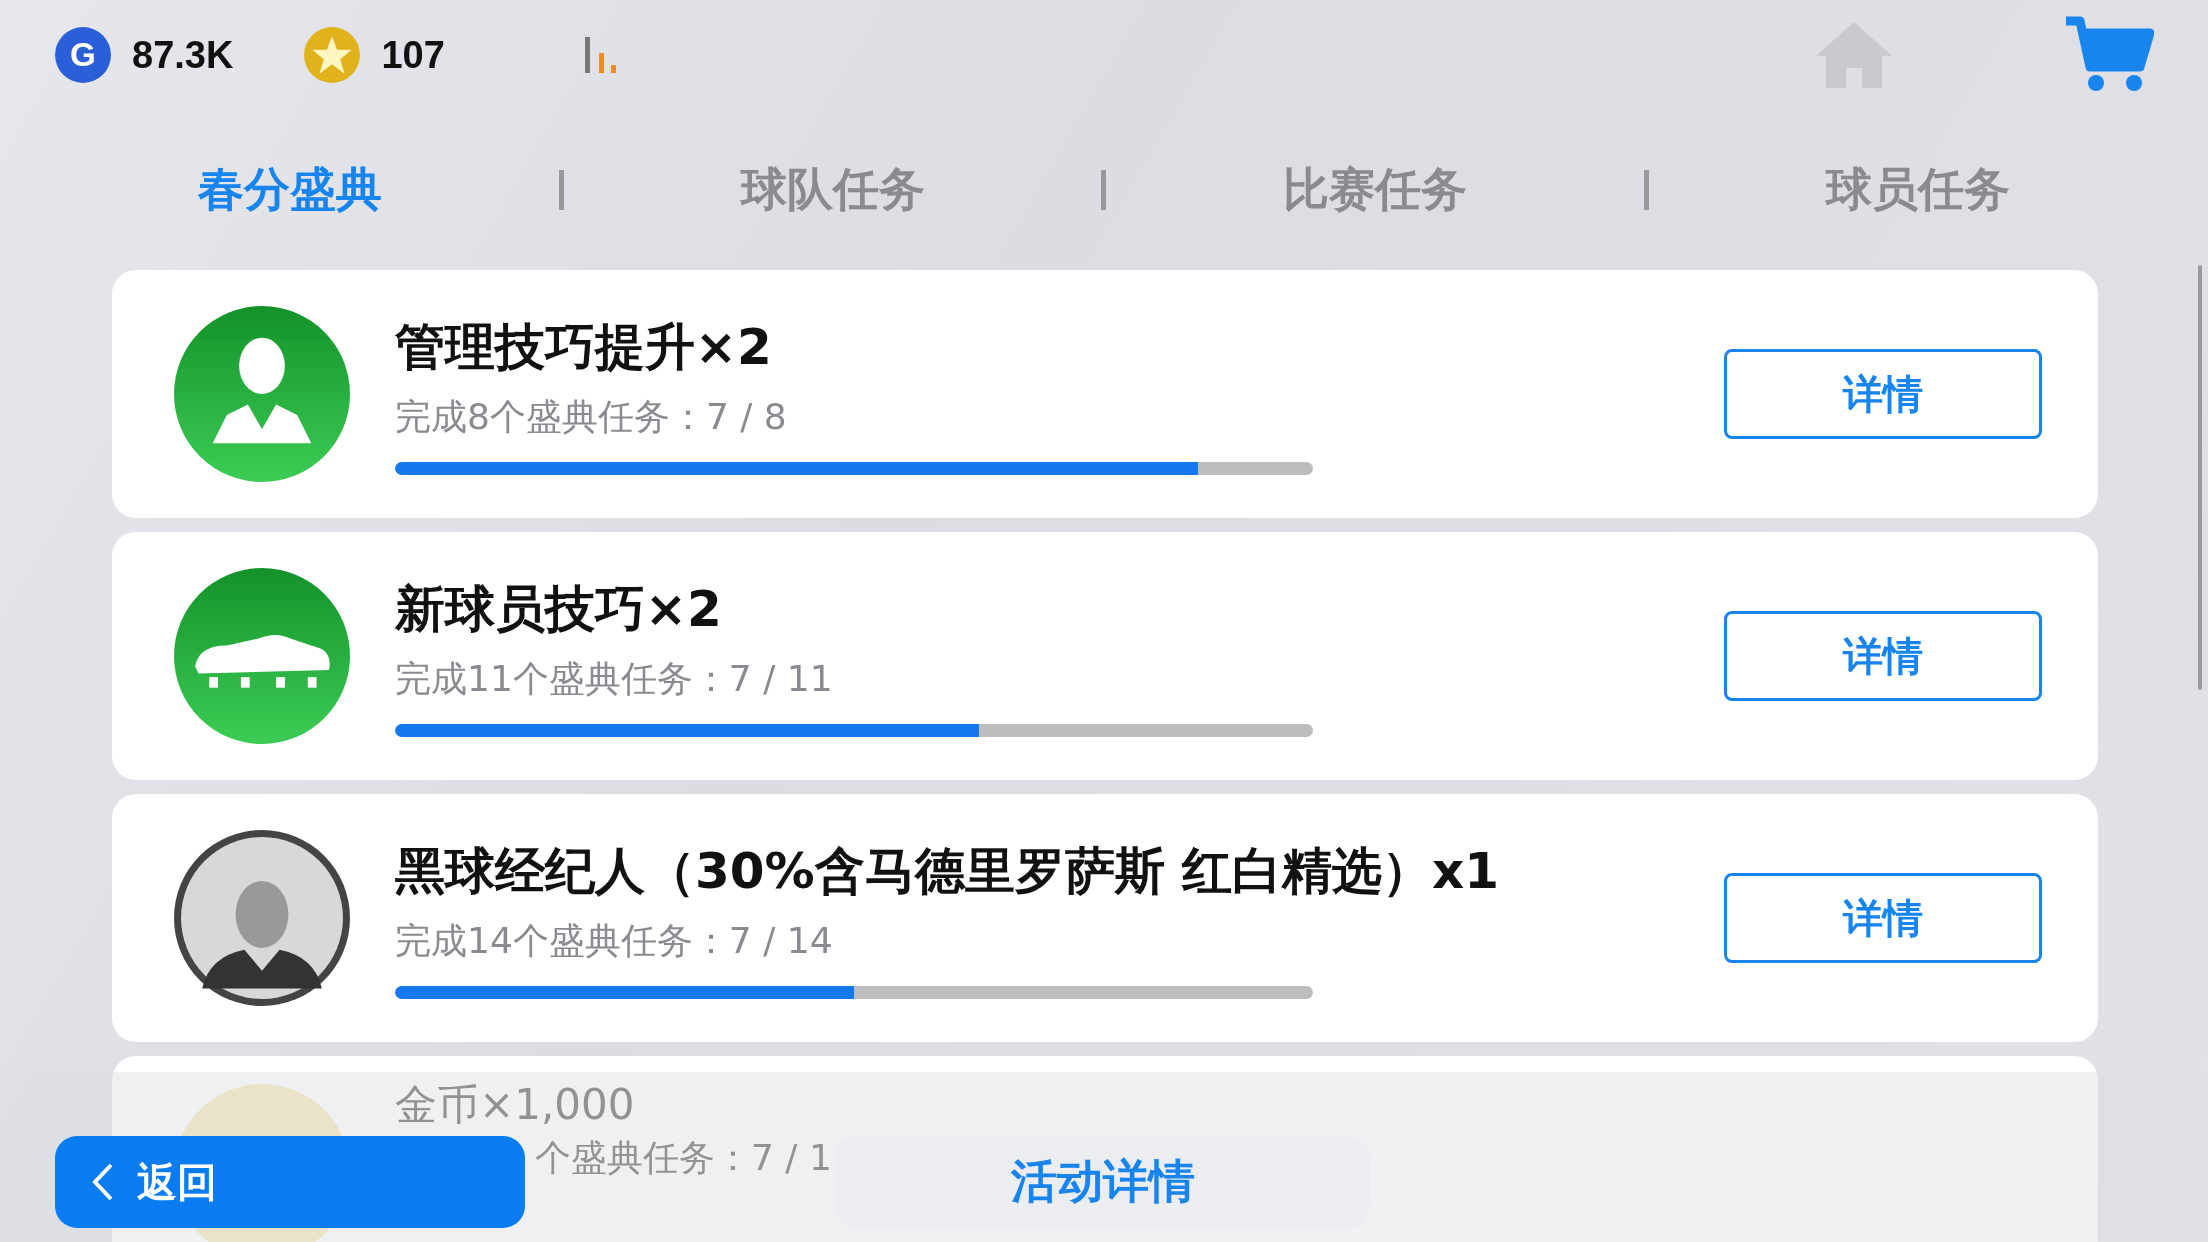 Image resolution: width=2208 pixels, height=1242 pixels. I want to click on task-progress-text: 完成14个盛典任务：7 / 14, so click(614, 940).